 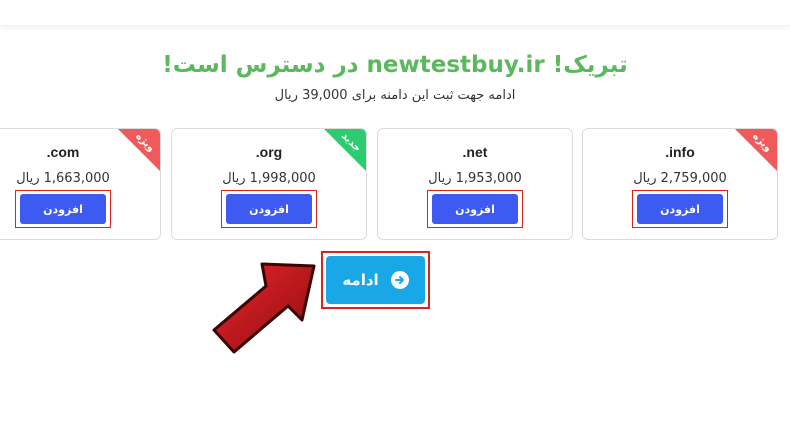 I want to click on add-button-com: افزودن, so click(x=63, y=209).